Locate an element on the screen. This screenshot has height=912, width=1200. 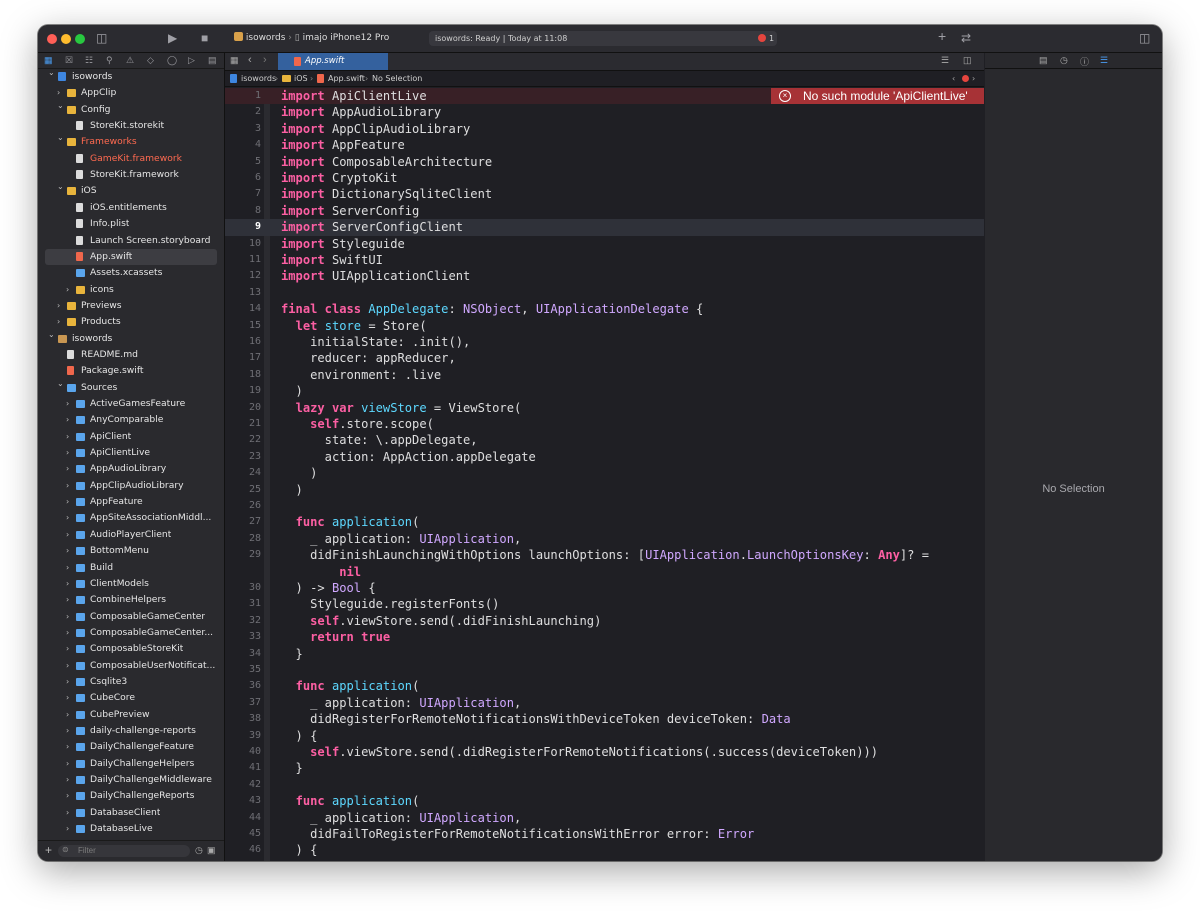
code-line: 18 environment: .live is located at coordinates (604, 375).